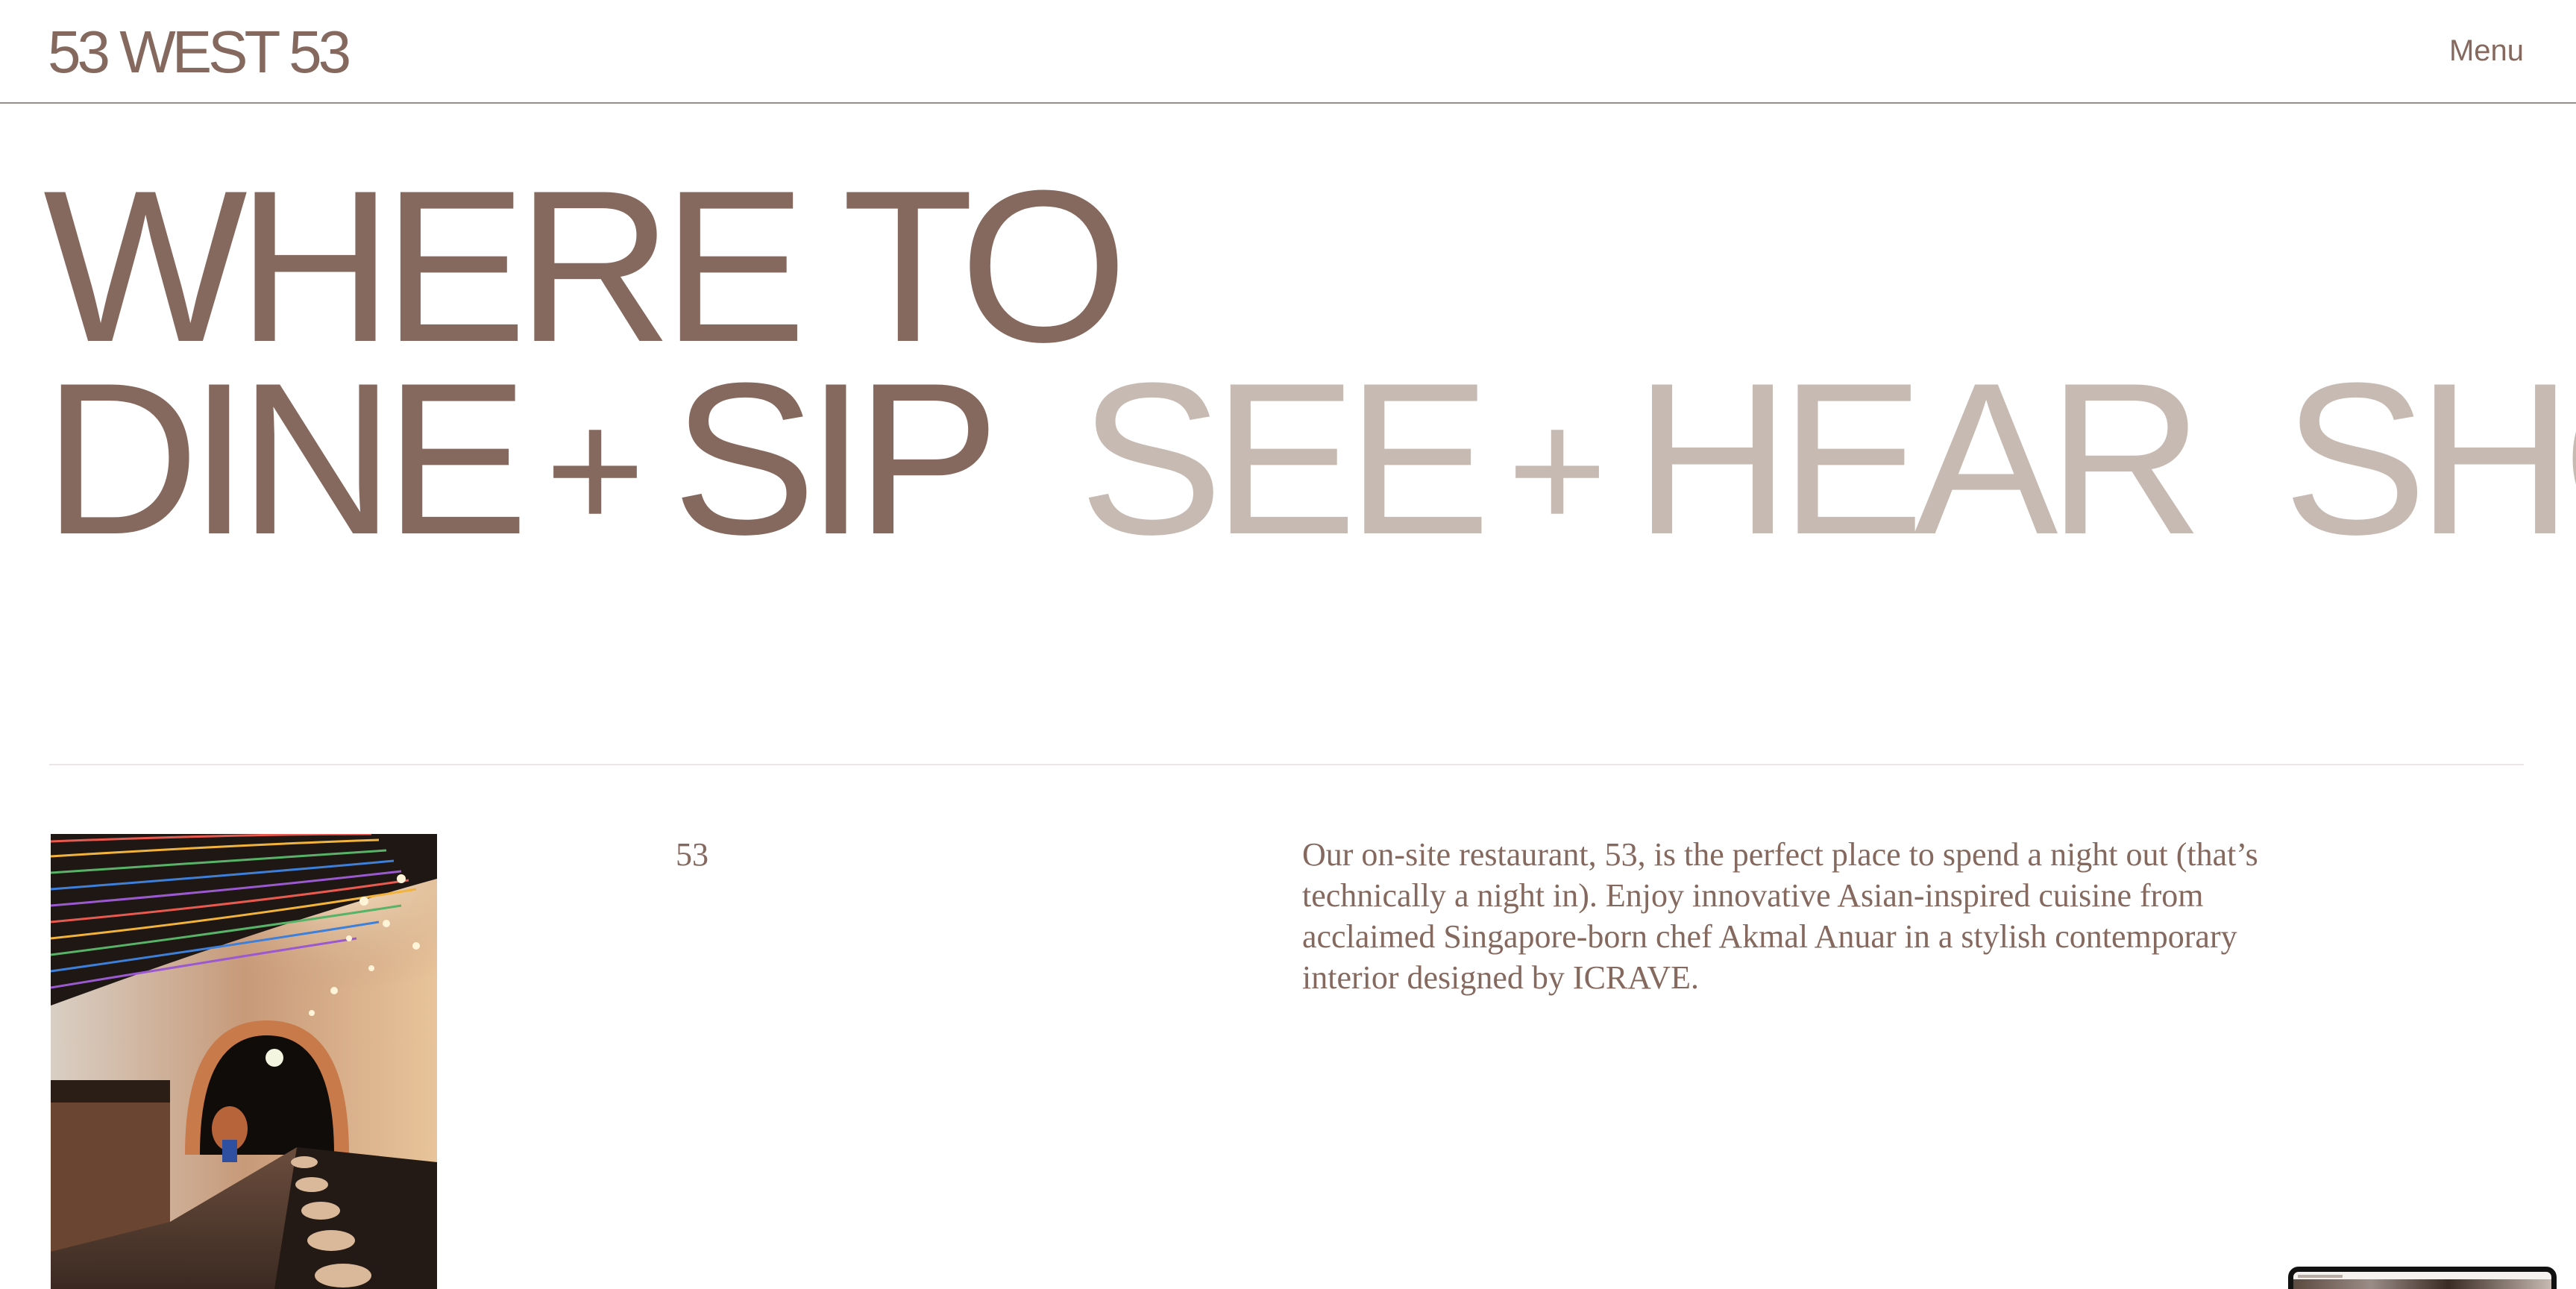 This screenshot has height=1289, width=2576. What do you see at coordinates (200, 52) in the screenshot?
I see `site-logo: 53 WEST 53` at bounding box center [200, 52].